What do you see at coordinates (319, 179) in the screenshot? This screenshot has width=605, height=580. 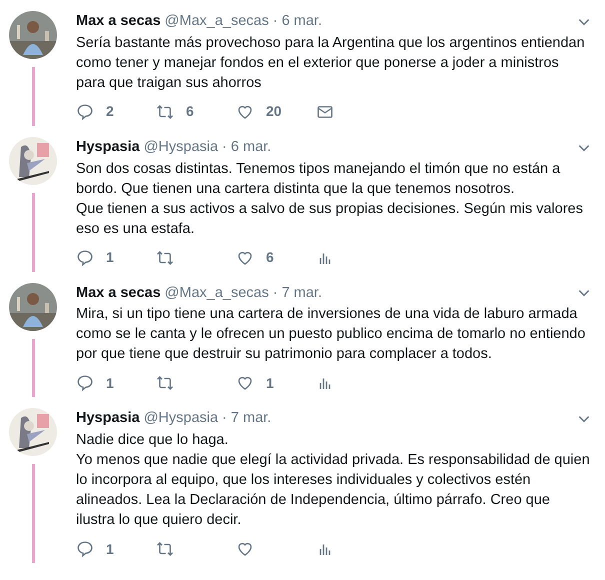 I see `tweet-text: Son dos cosas distintas. Tenemos tipos manejando el timón que no están a bordo. Que tienen una cartera distinta que la que tenemos nosotros.` at bounding box center [319, 179].